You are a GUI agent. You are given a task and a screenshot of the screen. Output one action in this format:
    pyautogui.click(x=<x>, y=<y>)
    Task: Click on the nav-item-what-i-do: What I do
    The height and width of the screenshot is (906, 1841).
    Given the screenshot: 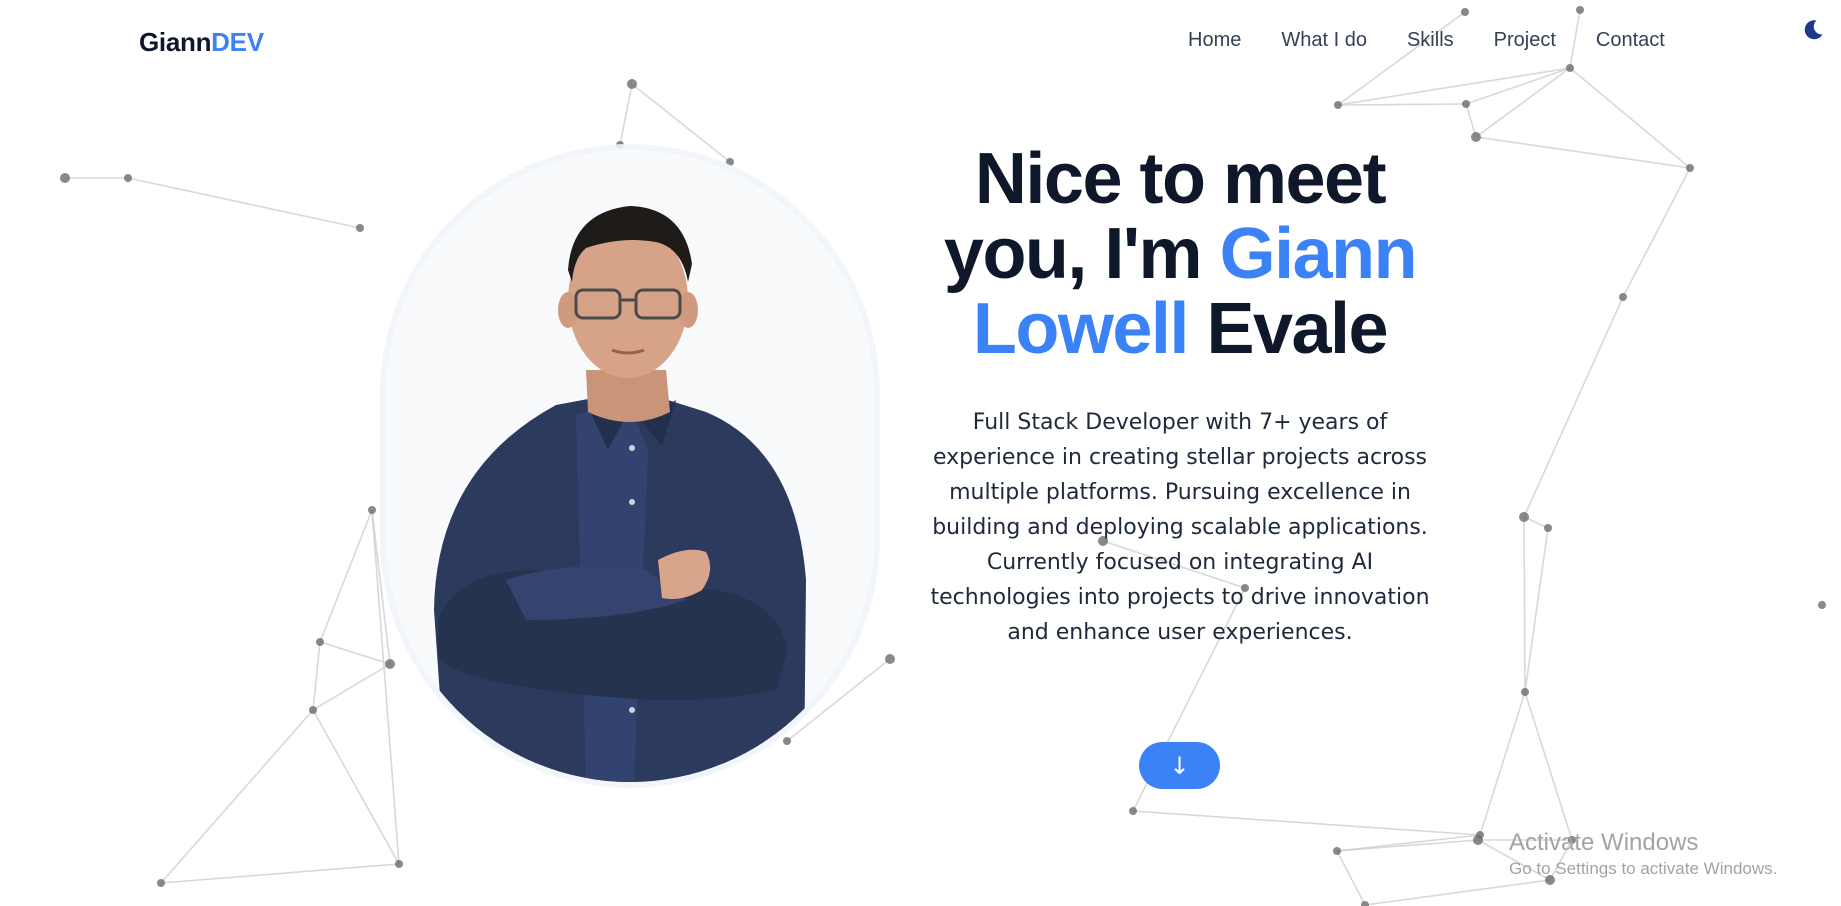 What is the action you would take?
    pyautogui.click(x=1324, y=40)
    